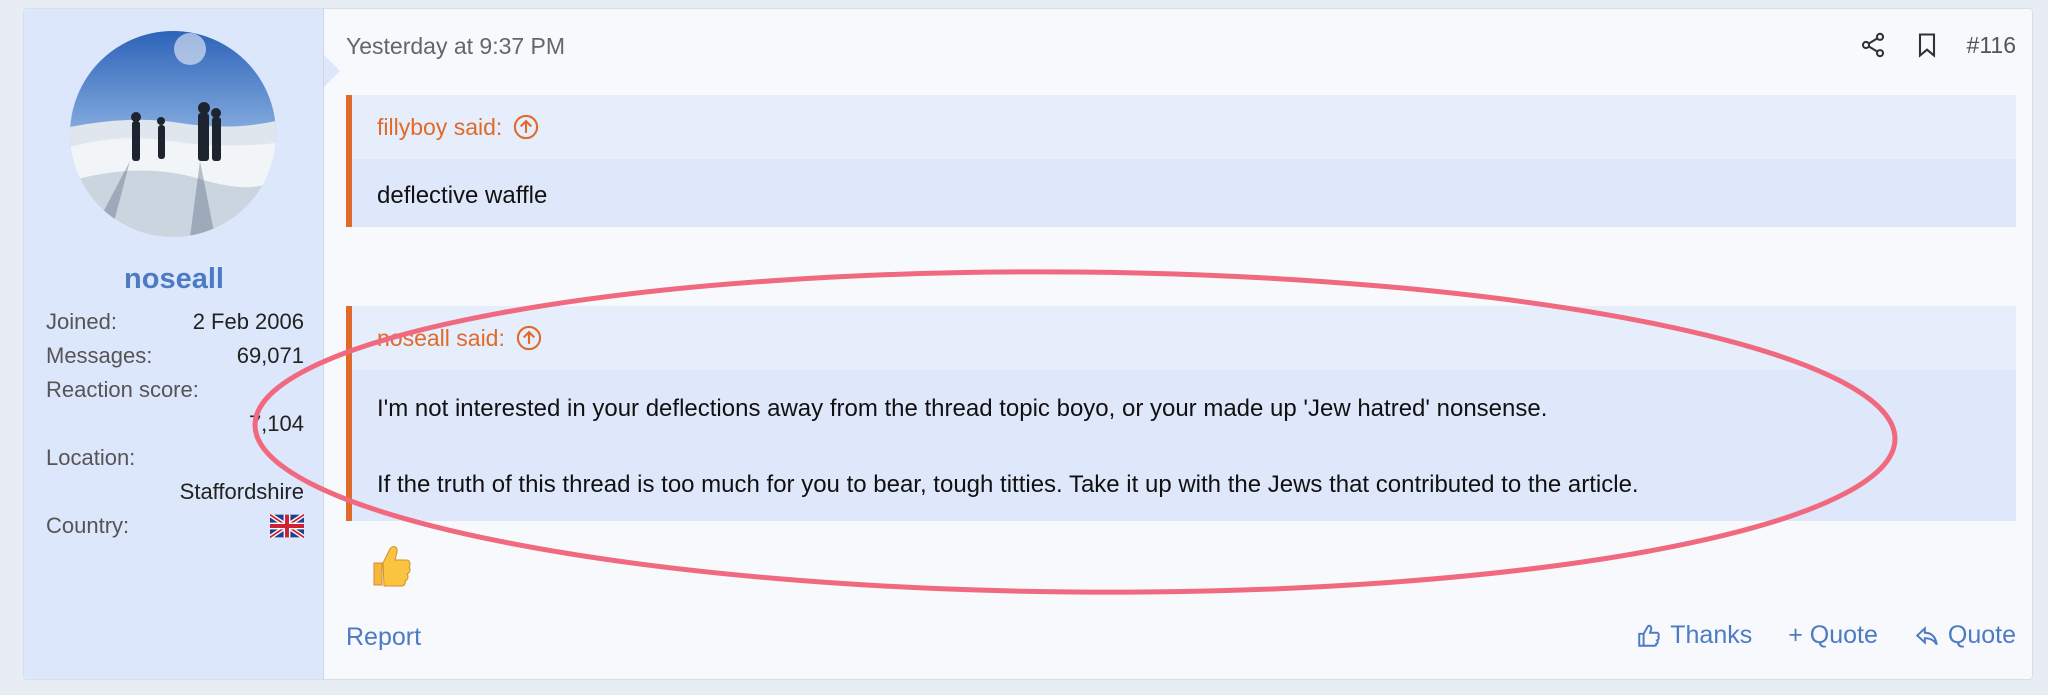 The height and width of the screenshot is (695, 2048). Describe the element at coordinates (176, 526) in the screenshot. I see `stat-country: Country:` at that location.